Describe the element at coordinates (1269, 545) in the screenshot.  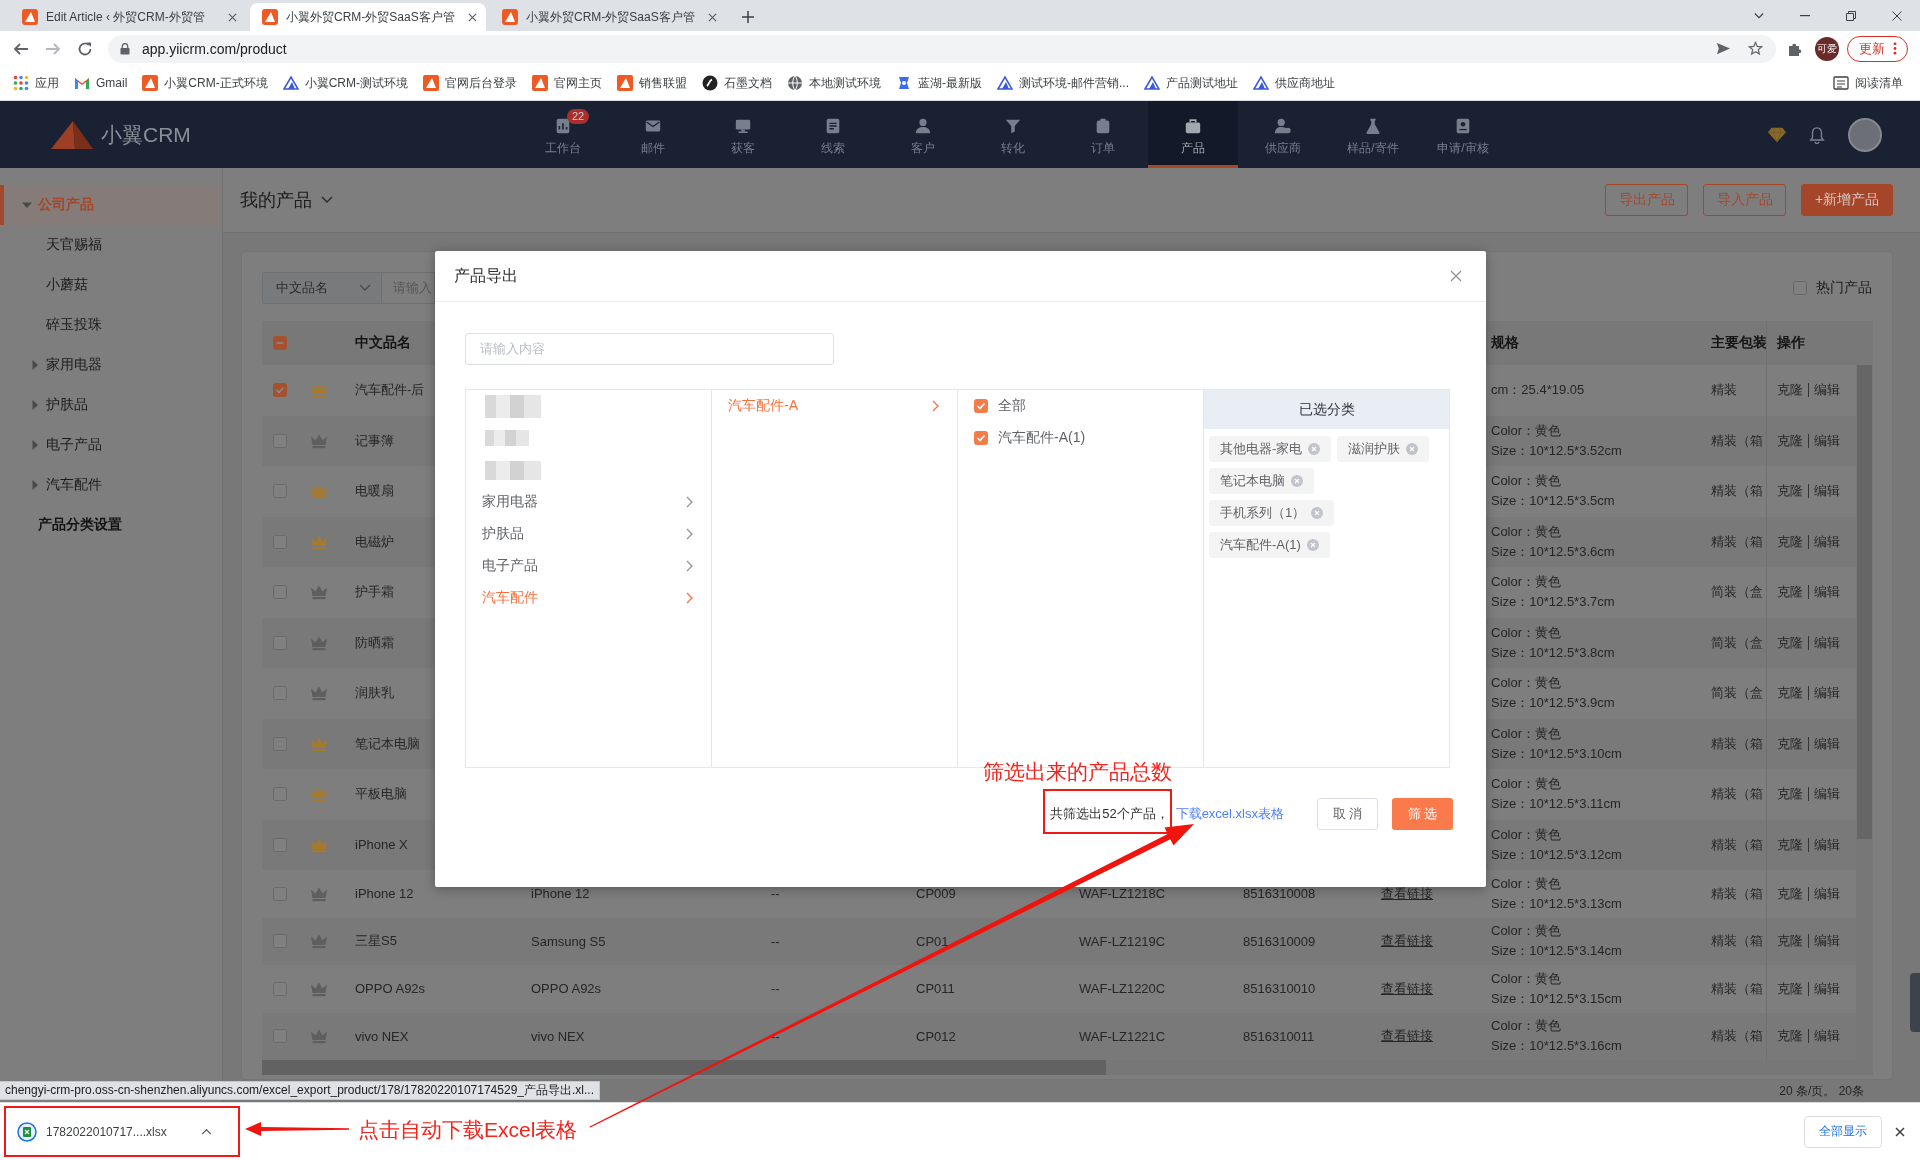
I see `tag: 汽车配件-A(1)` at that location.